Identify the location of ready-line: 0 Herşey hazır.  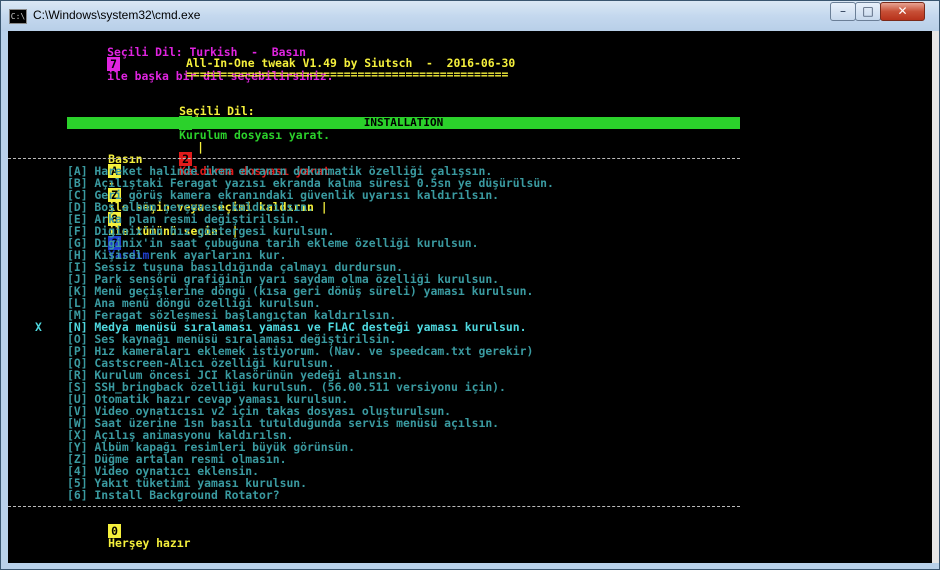
(128, 531).